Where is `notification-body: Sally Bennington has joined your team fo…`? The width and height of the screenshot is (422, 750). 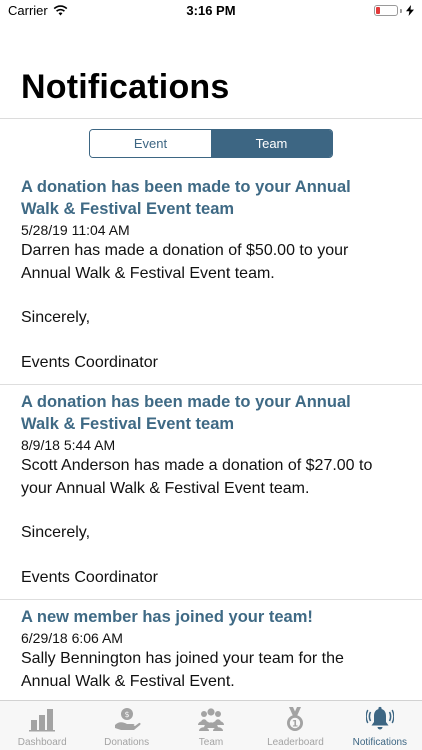 notification-body: Sally Bennington has joined your team fo… is located at coordinates (182, 670).